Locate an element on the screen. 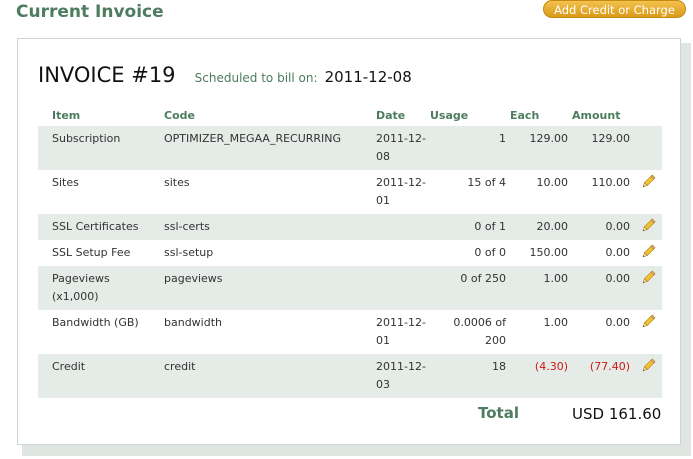 The image size is (693, 459). total-label: Total is located at coordinates (498, 413).